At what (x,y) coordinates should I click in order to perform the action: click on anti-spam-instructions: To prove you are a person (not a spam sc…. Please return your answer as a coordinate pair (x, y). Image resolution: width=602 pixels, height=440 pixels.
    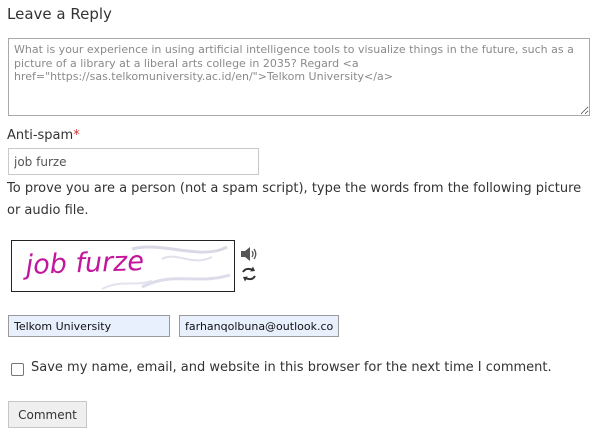
    Looking at the image, I should click on (294, 199).